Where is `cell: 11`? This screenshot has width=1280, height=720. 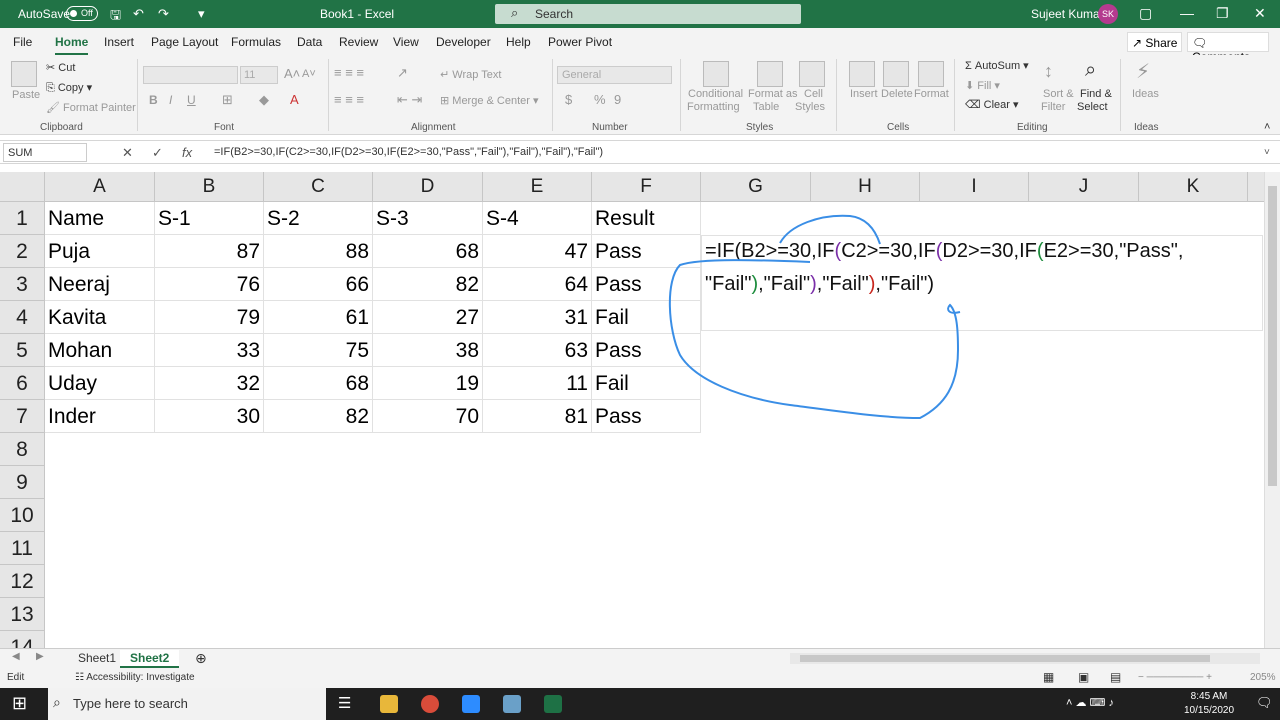
cell: 11 is located at coordinates (537, 383).